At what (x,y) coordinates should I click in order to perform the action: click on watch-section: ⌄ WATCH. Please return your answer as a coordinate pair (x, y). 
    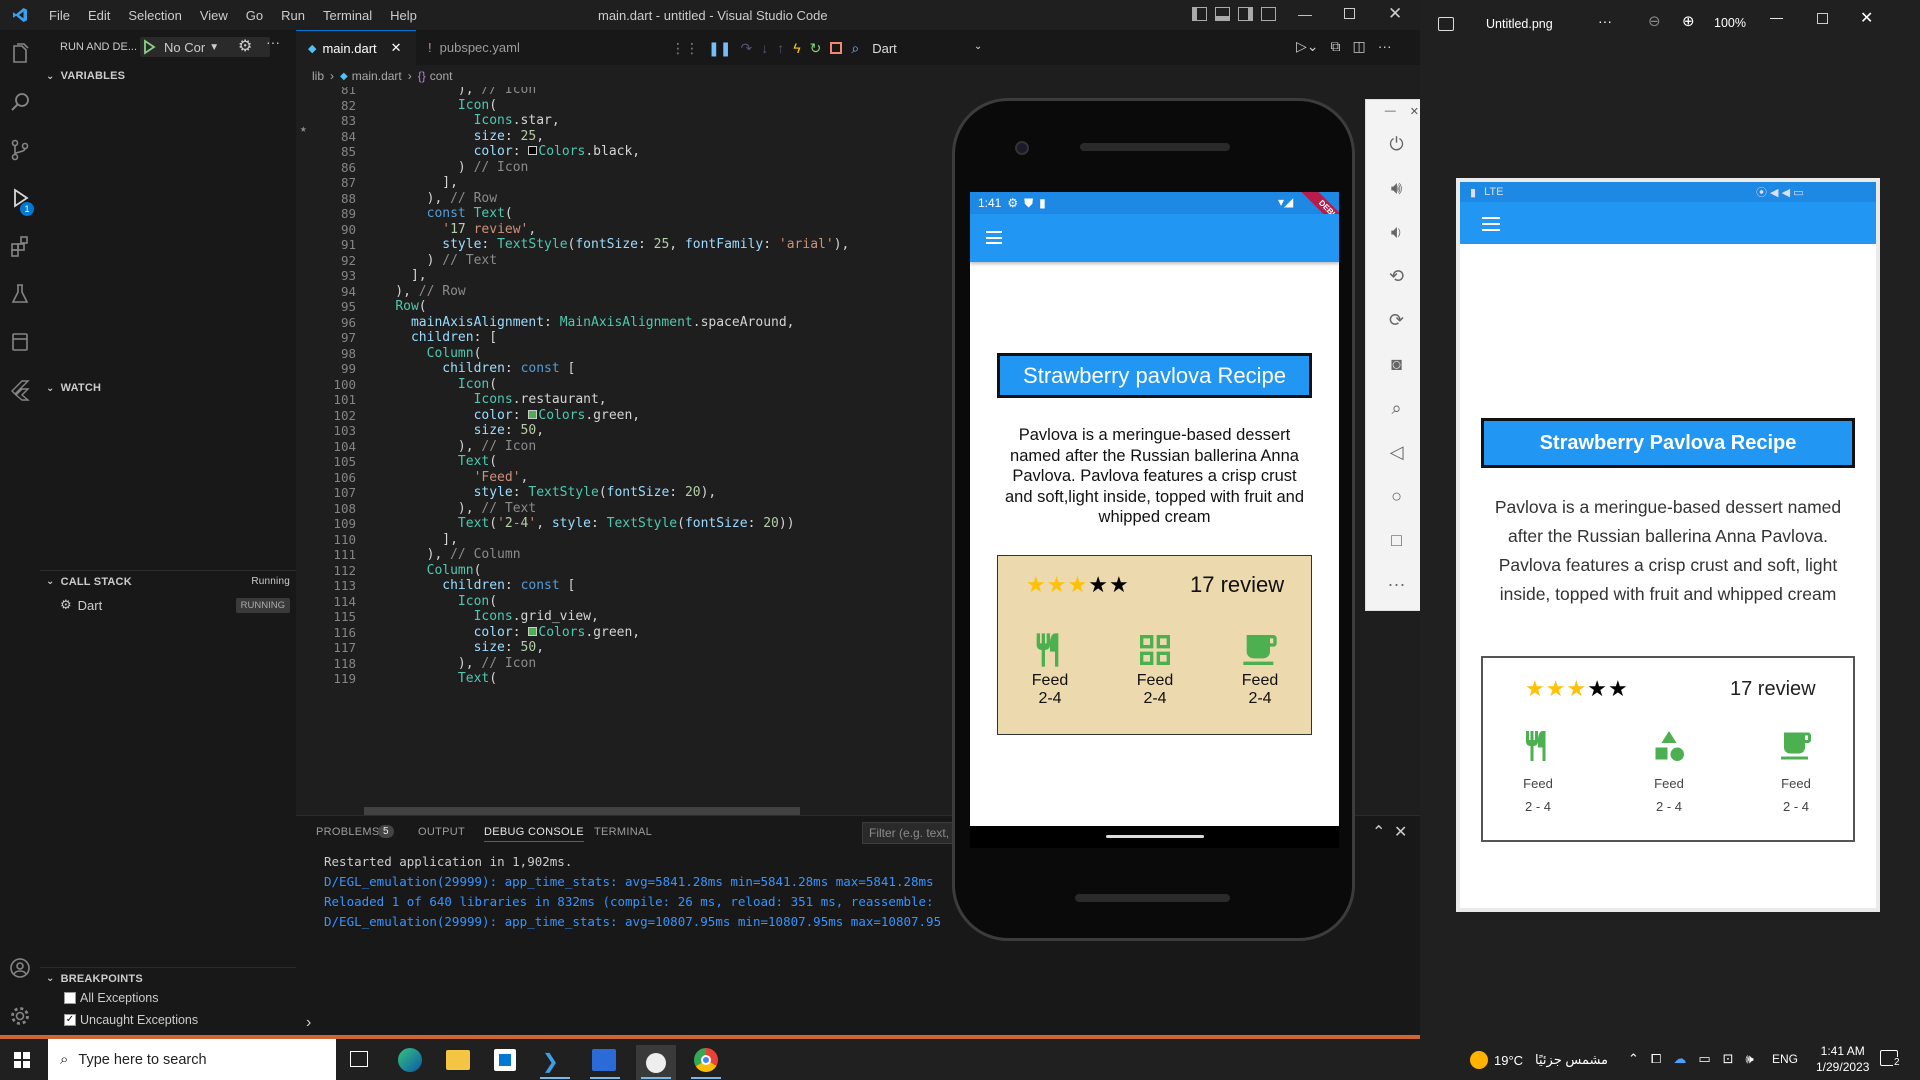
    Looking at the image, I should click on (168, 388).